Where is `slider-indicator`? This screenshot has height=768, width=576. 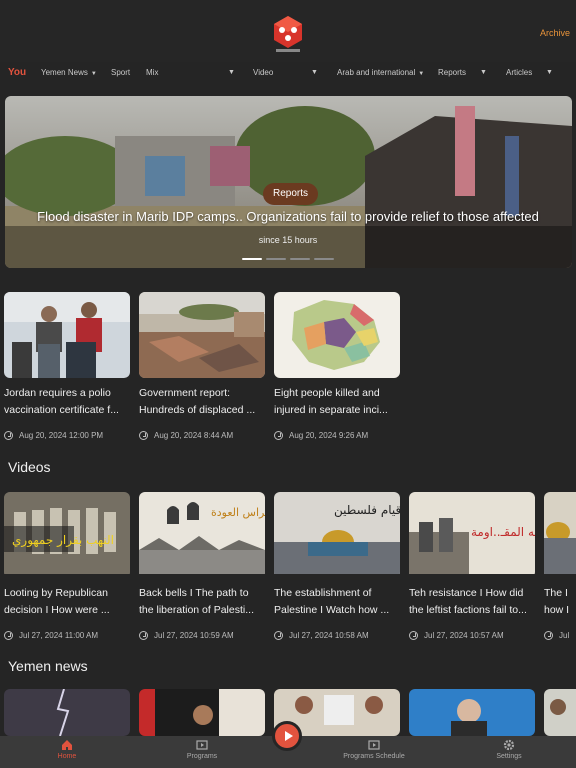
slider-indicator is located at coordinates (289, 259).